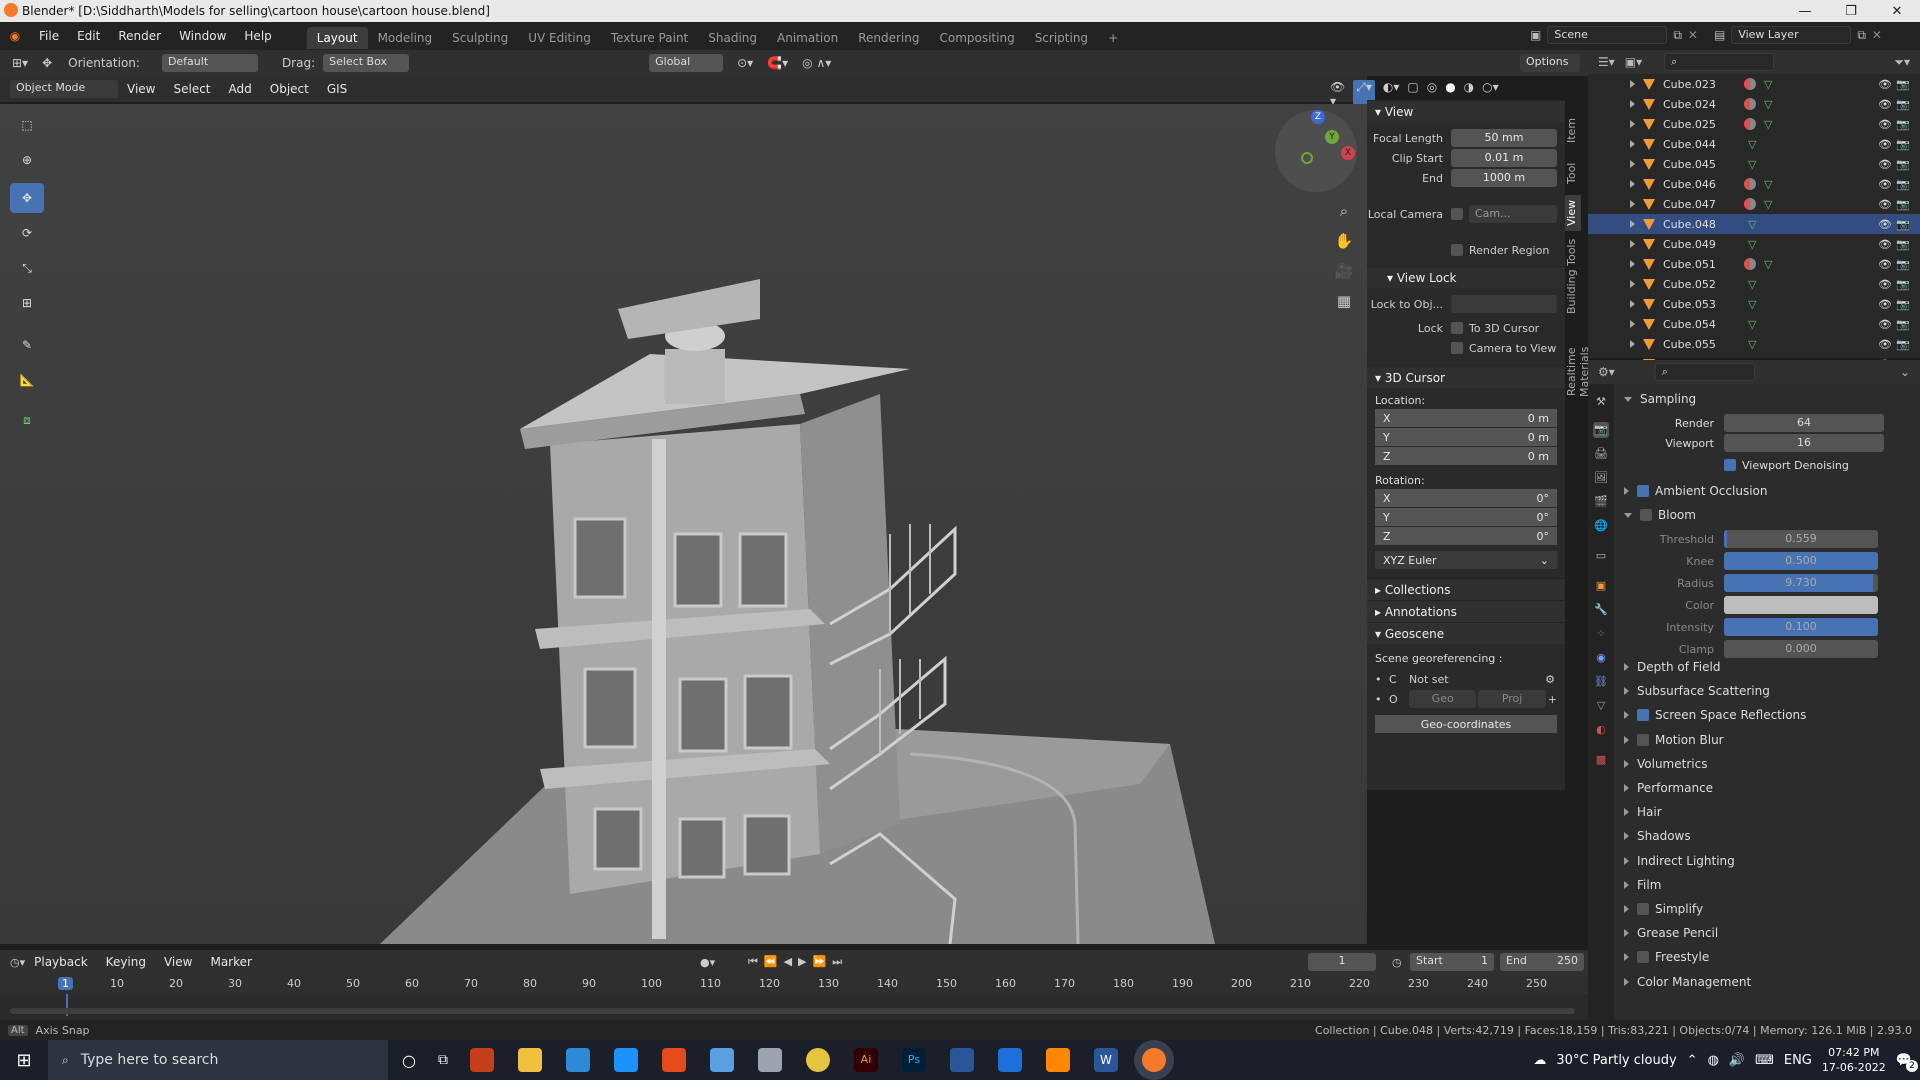 The height and width of the screenshot is (1080, 1920). What do you see at coordinates (202, 36) in the screenshot?
I see `menu-window: Window` at bounding box center [202, 36].